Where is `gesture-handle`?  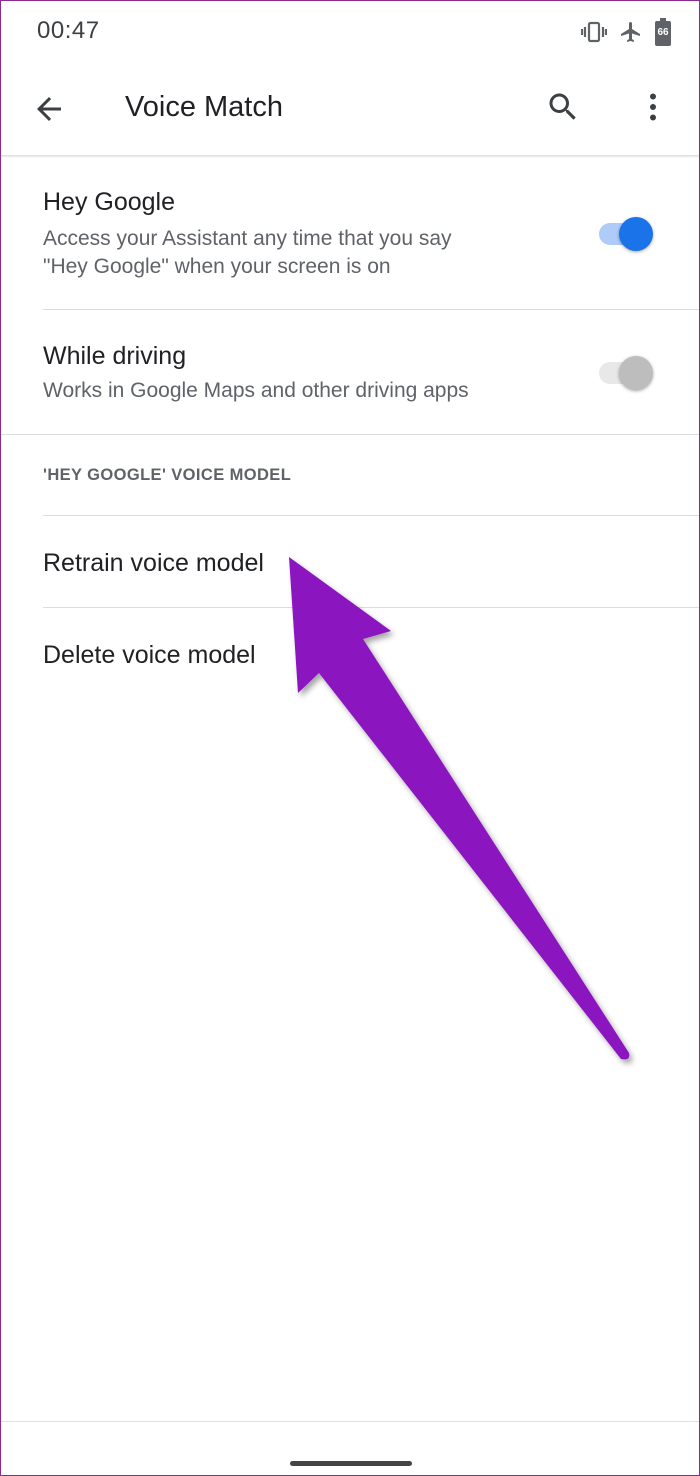
gesture-handle is located at coordinates (351, 1463).